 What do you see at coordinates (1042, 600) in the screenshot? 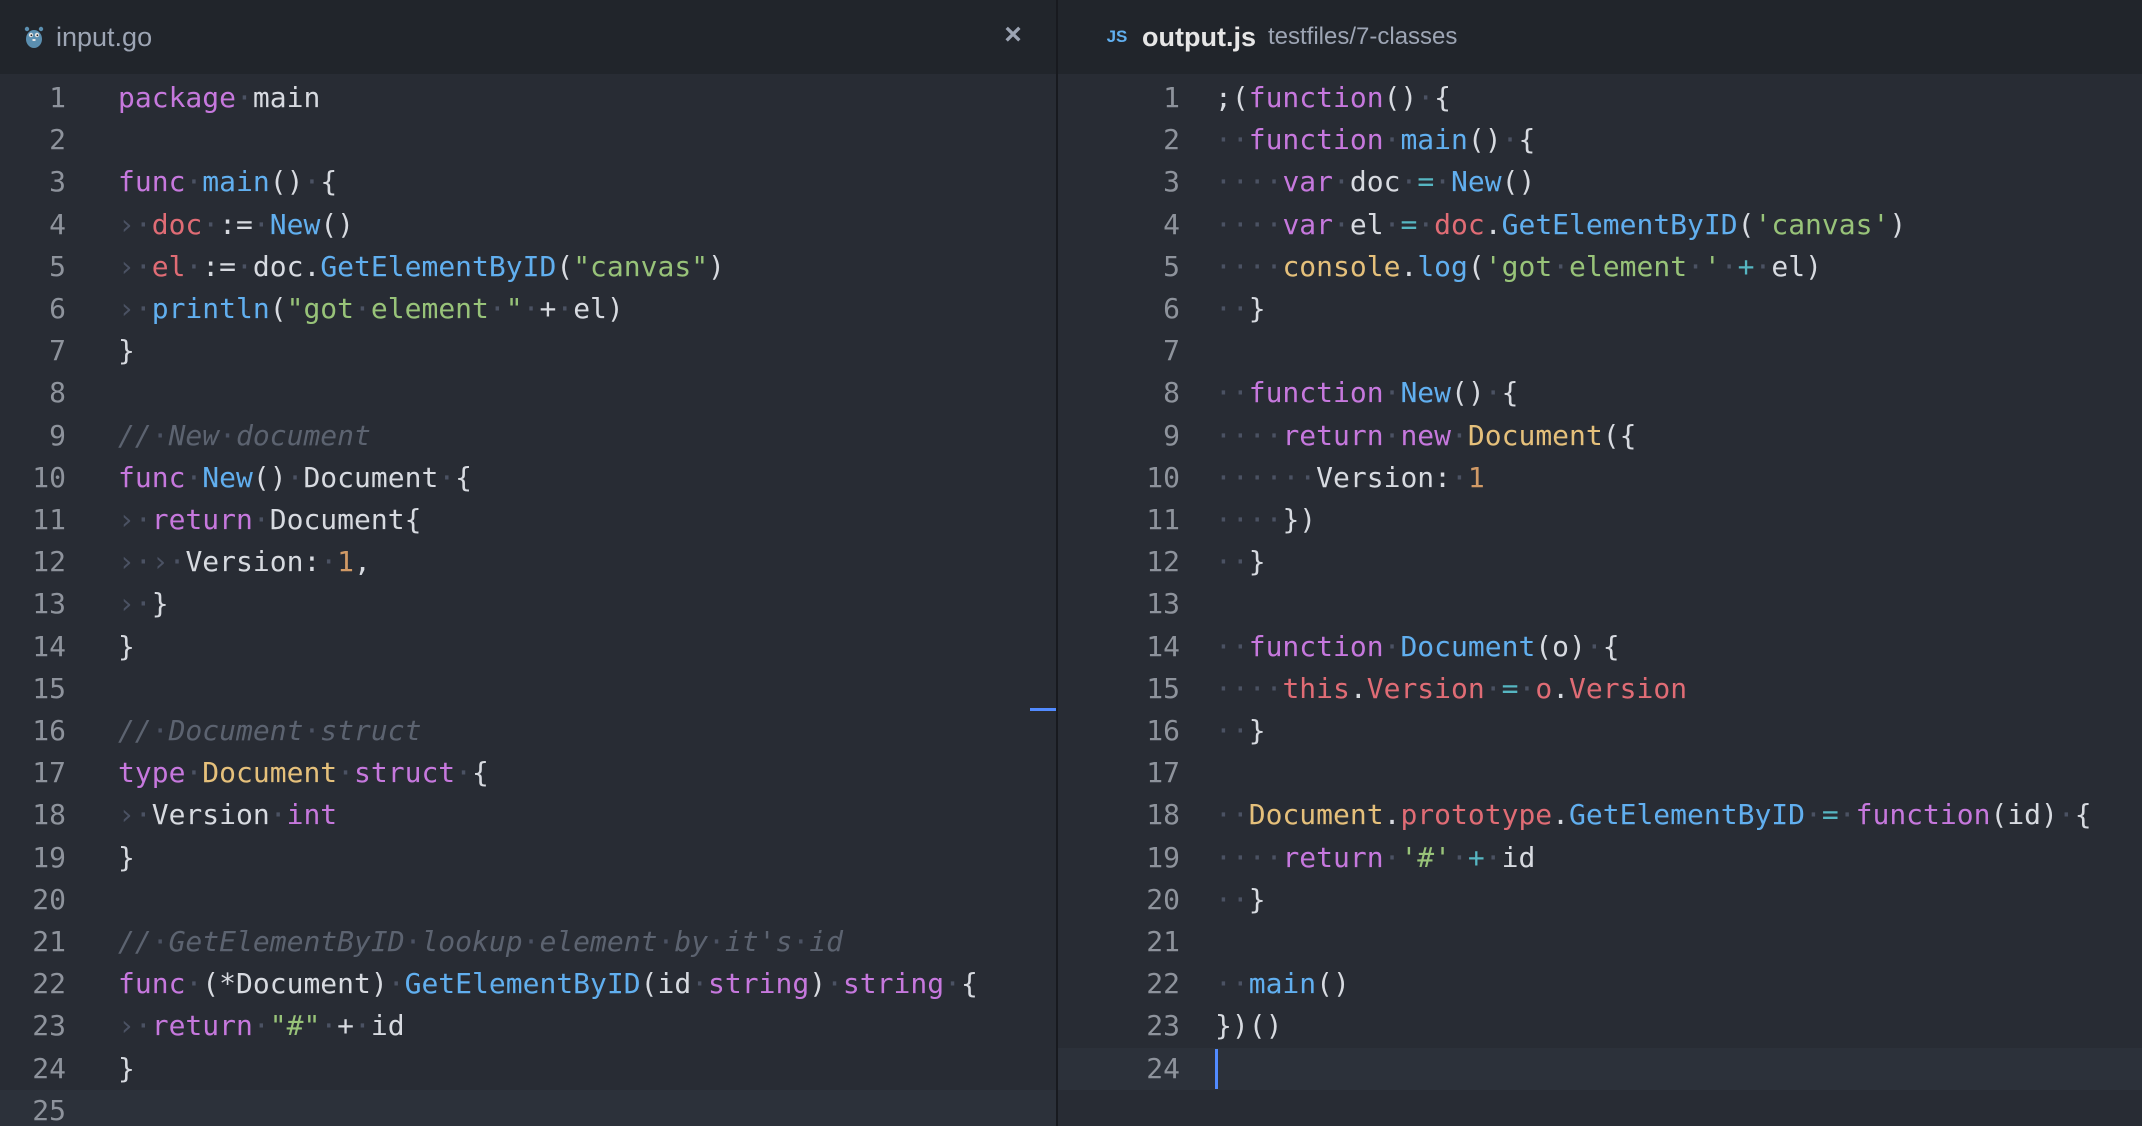
I see `scrollbar` at bounding box center [1042, 600].